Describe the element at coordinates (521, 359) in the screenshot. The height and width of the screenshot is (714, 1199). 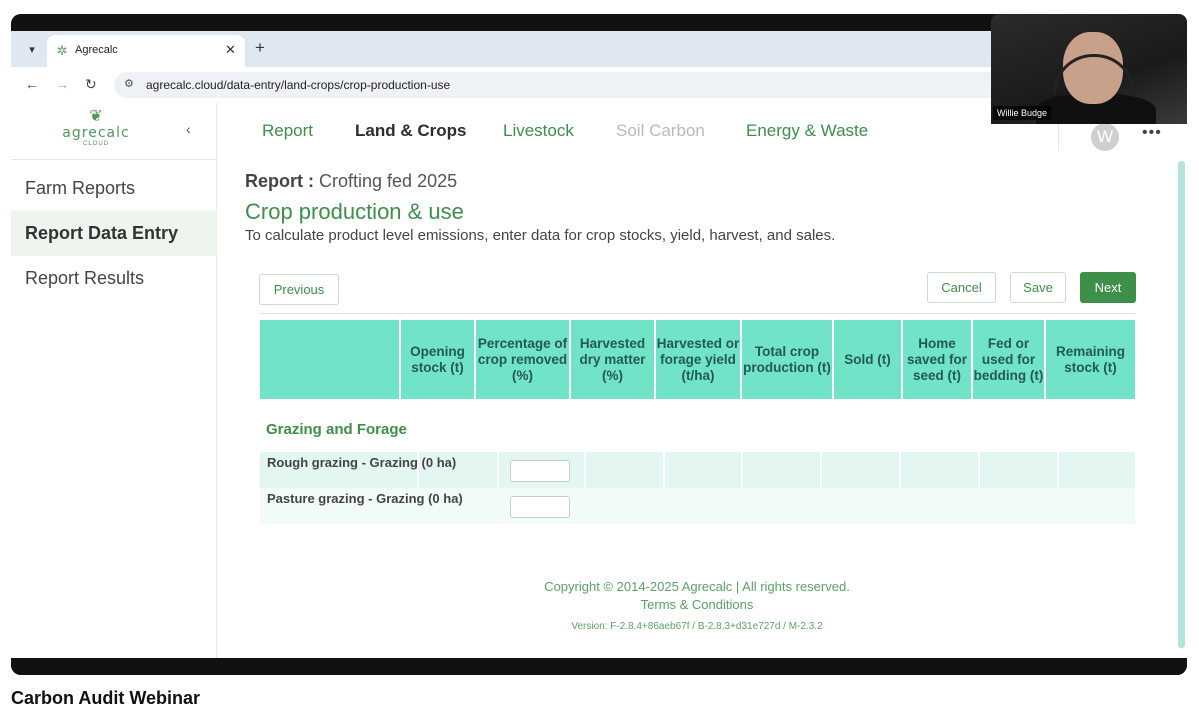
I see `table-header-percentage-removed: Percentage of crop removed (%)` at that location.